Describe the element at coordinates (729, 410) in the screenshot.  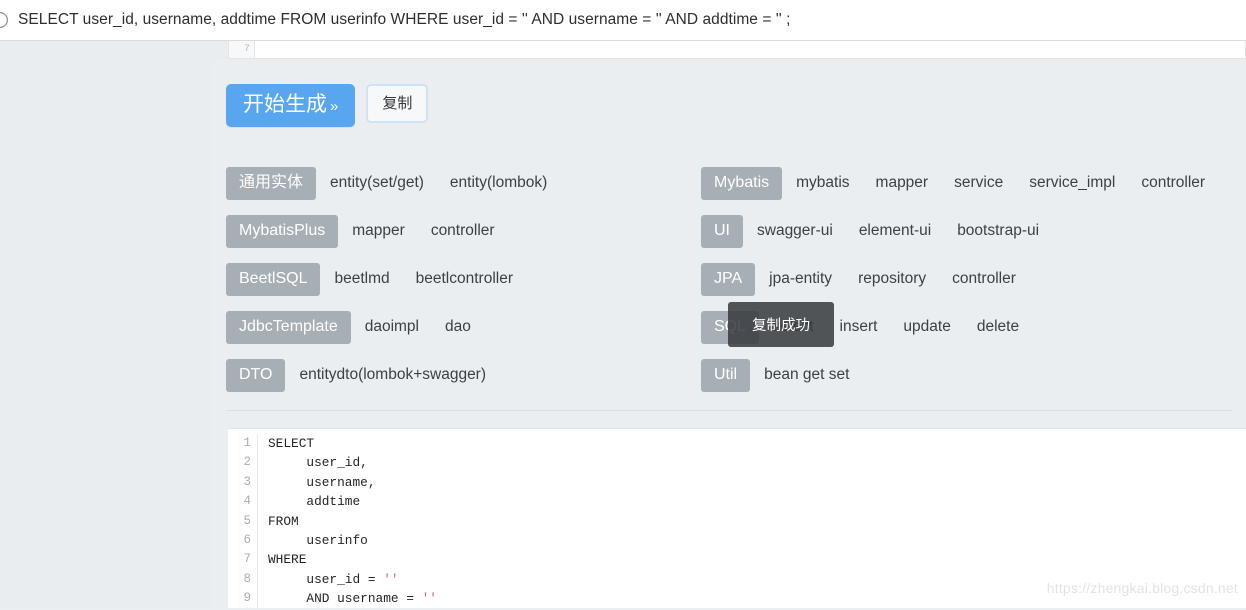
I see `section-divider` at that location.